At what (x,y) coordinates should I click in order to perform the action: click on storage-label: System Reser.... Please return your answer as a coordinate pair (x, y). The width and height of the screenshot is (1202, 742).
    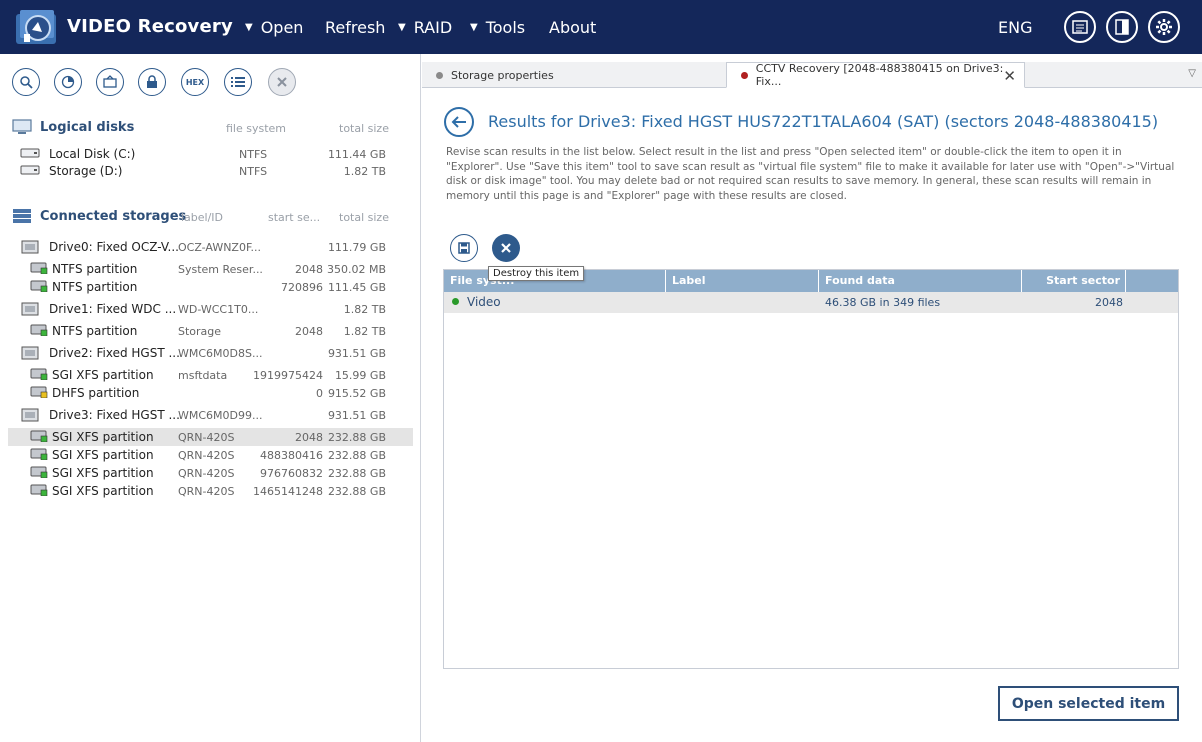
    Looking at the image, I should click on (220, 269).